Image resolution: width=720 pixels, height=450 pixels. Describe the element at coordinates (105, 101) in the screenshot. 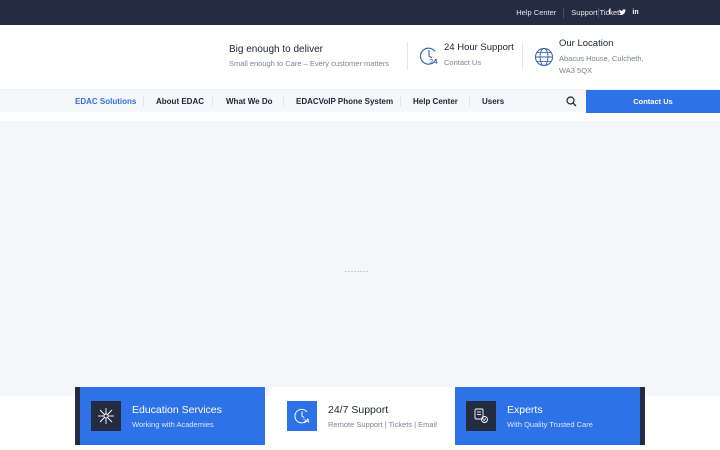

I see `nav-item-edac-solutions: EDAC Solutions` at that location.